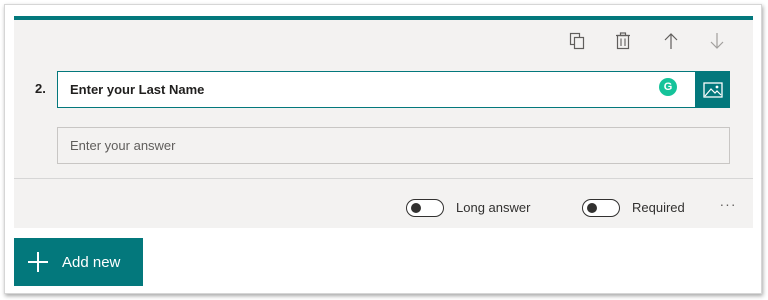 This screenshot has width=768, height=300. I want to click on question-number: 2., so click(40, 88).